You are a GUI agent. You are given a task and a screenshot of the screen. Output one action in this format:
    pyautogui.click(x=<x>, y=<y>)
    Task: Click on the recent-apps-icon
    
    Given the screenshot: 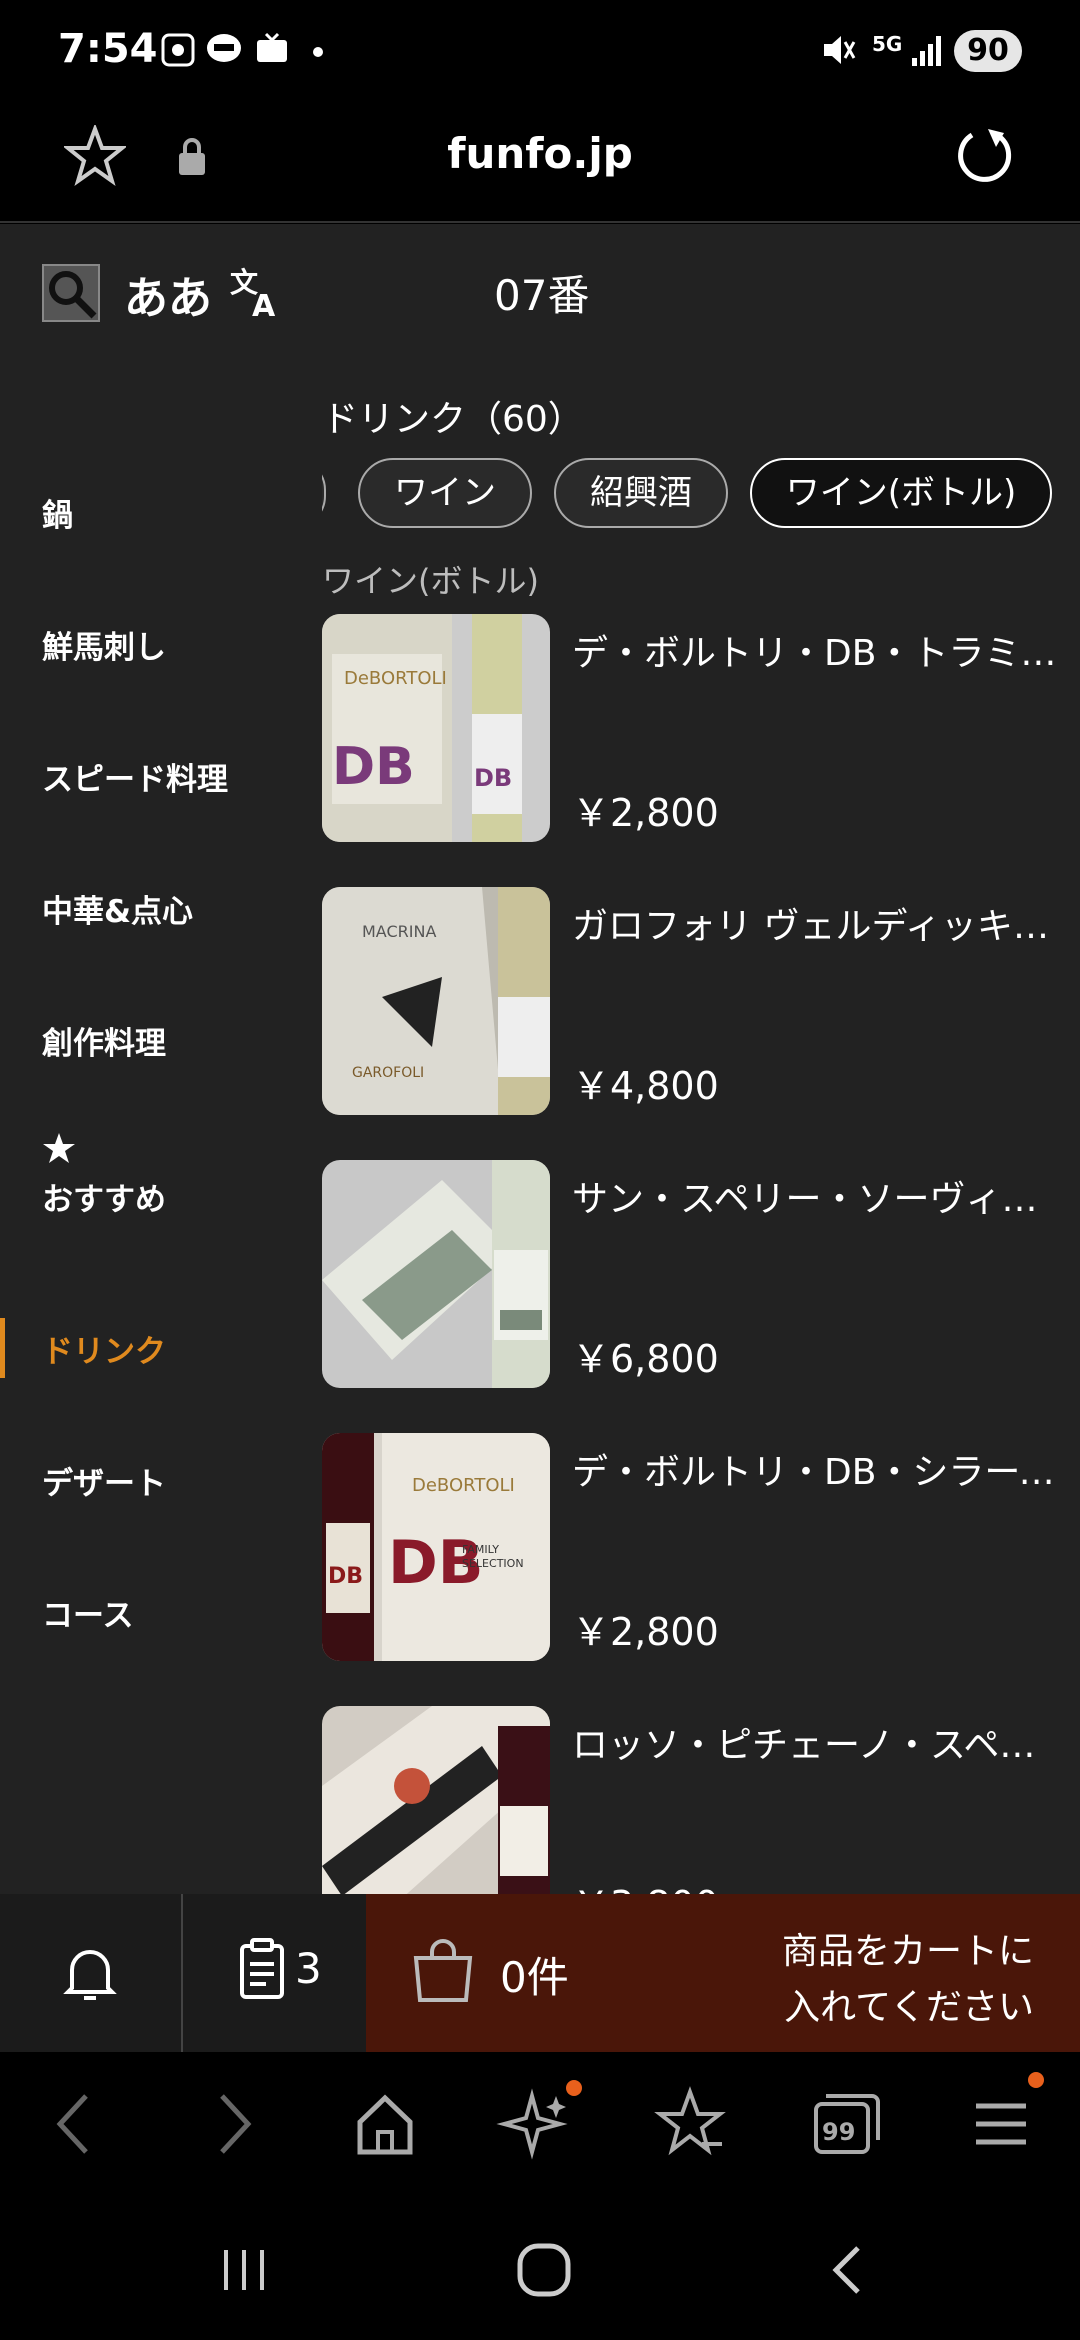 What is the action you would take?
    pyautogui.click(x=244, y=2270)
    